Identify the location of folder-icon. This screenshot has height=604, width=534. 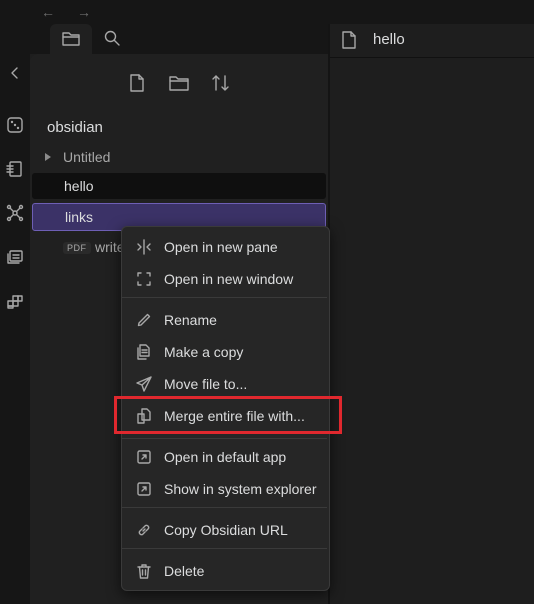
(71, 39).